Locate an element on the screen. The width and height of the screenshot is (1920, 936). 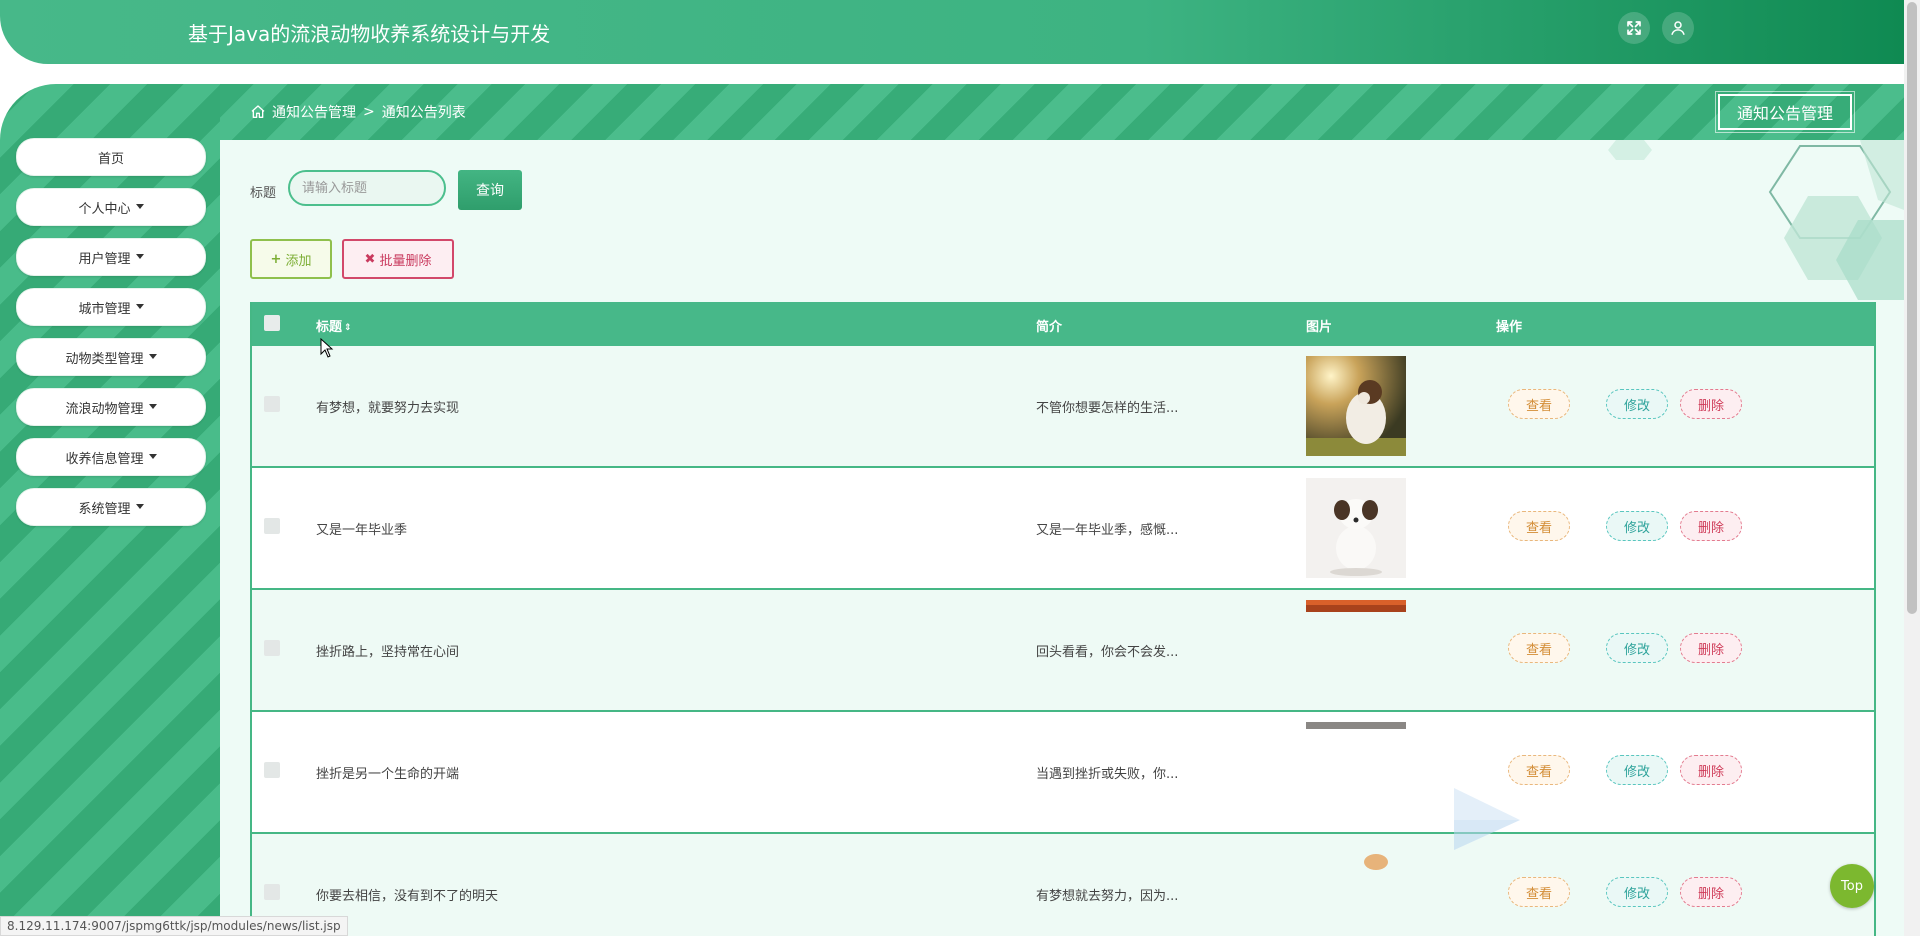
sidebar-item-label: 个人中心 is located at coordinates (104, 209).